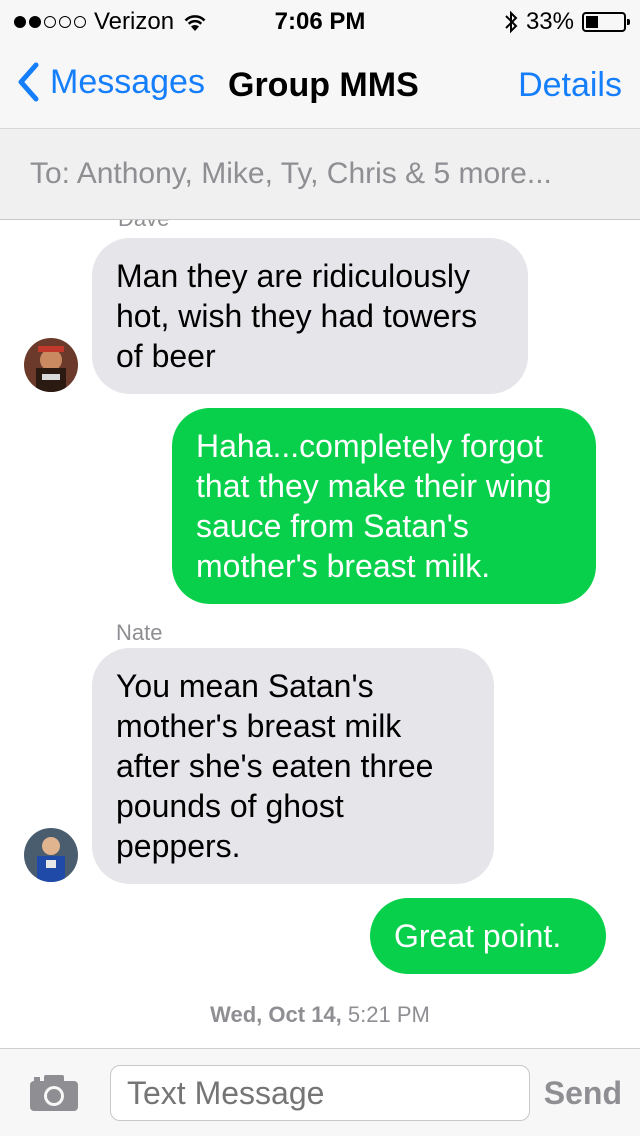 This screenshot has width=640, height=1136. I want to click on details-button: Details, so click(570, 85).